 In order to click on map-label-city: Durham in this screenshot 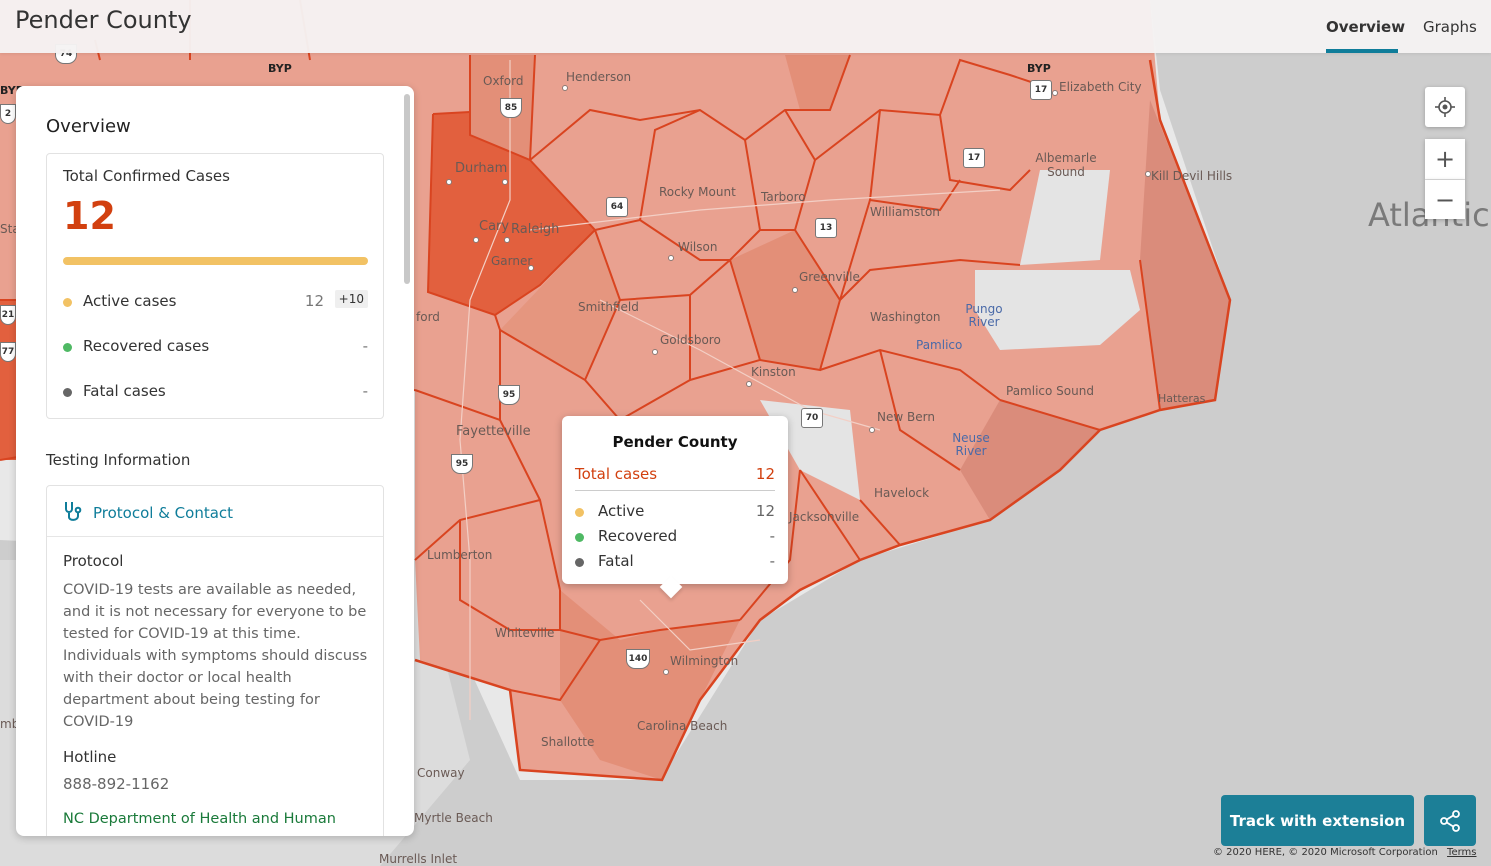, I will do `click(481, 168)`.